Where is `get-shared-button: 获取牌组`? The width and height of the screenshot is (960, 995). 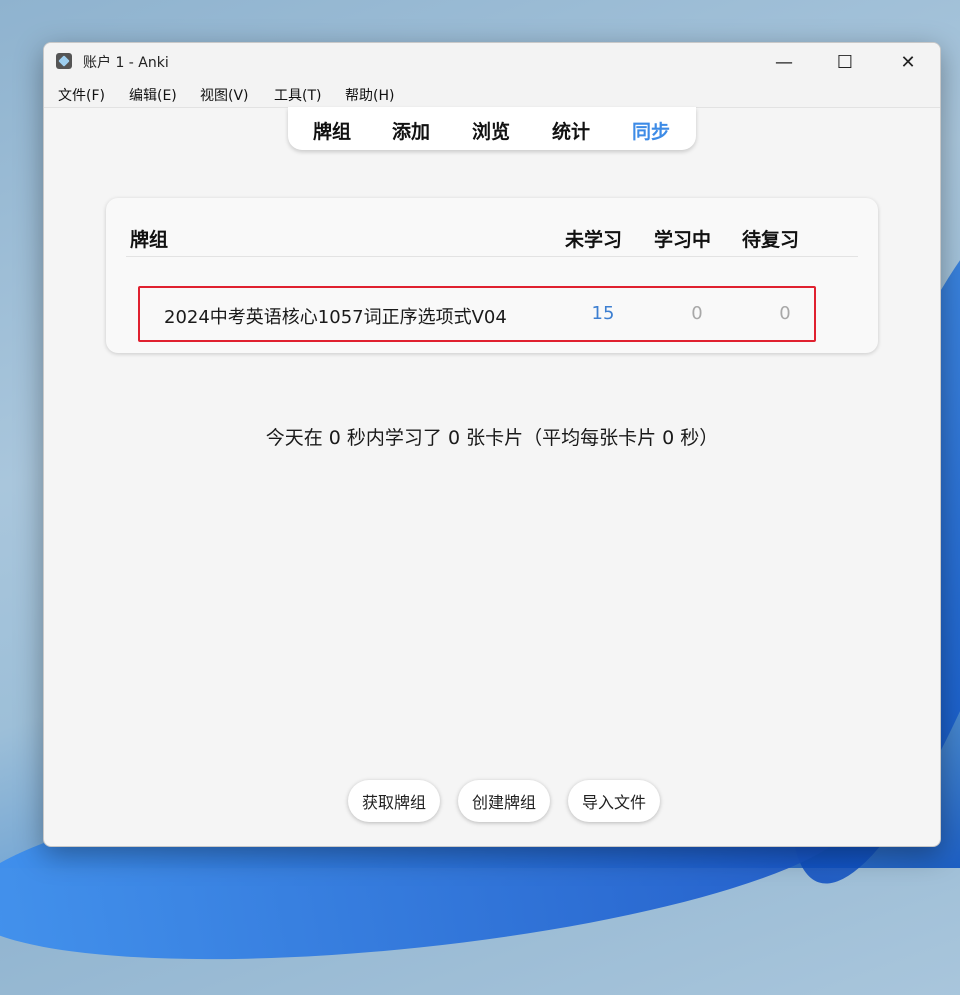
get-shared-button: 获取牌组 is located at coordinates (394, 801).